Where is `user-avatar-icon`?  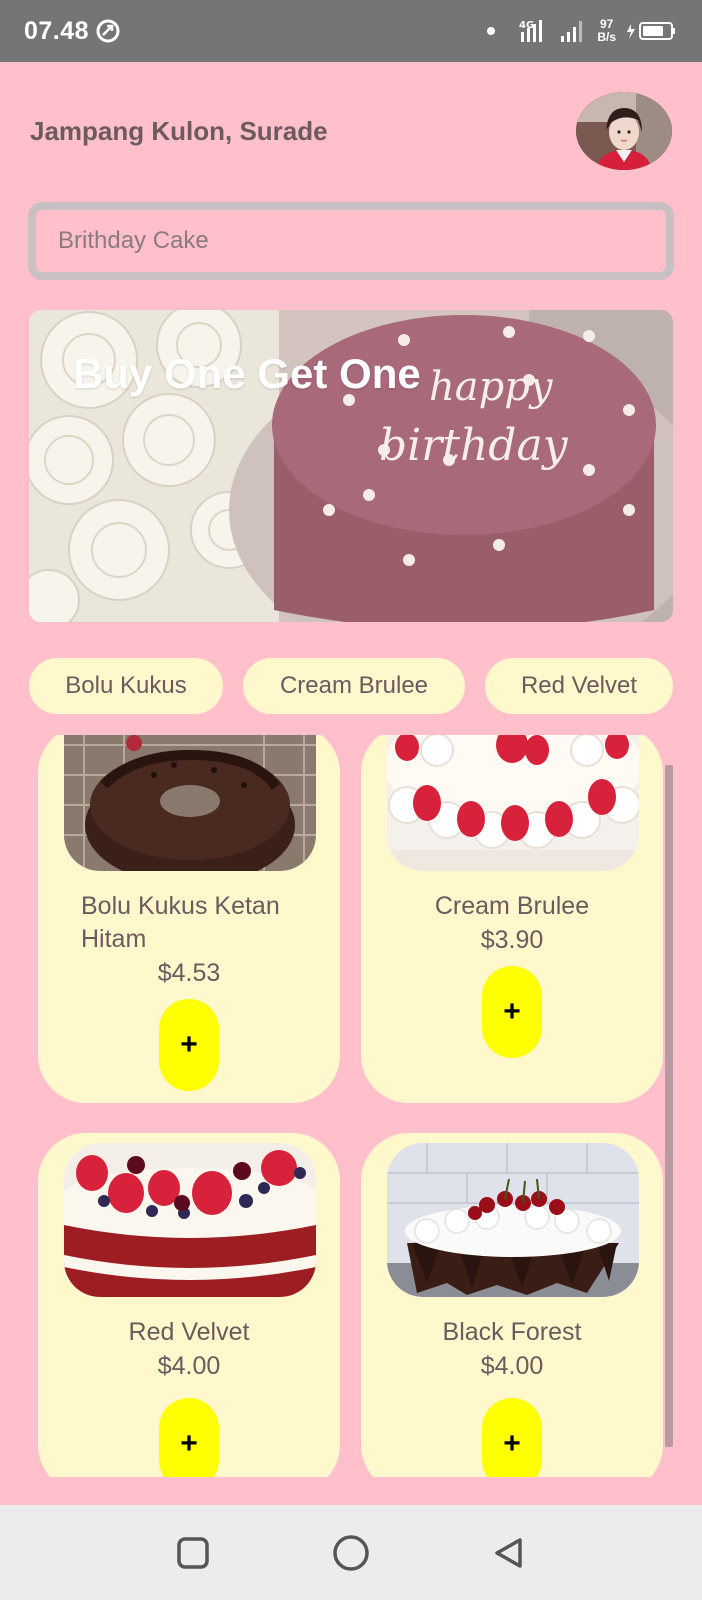 user-avatar-icon is located at coordinates (624, 131).